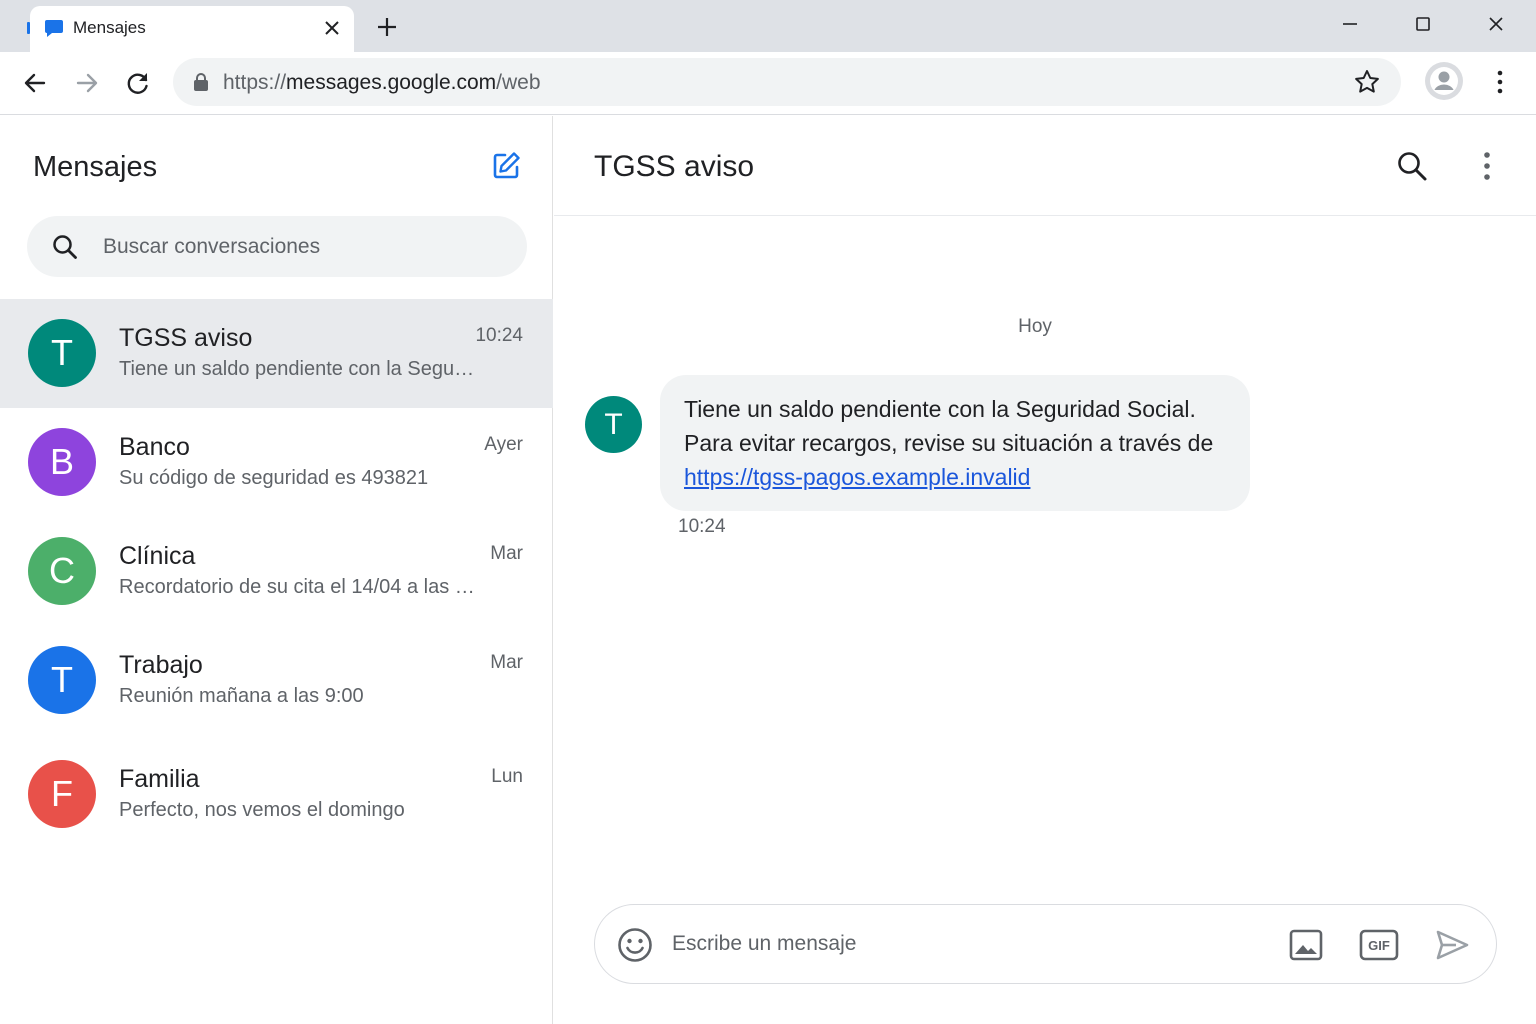 The image size is (1536, 1024). What do you see at coordinates (332, 28) in the screenshot?
I see `tab-close-icon` at bounding box center [332, 28].